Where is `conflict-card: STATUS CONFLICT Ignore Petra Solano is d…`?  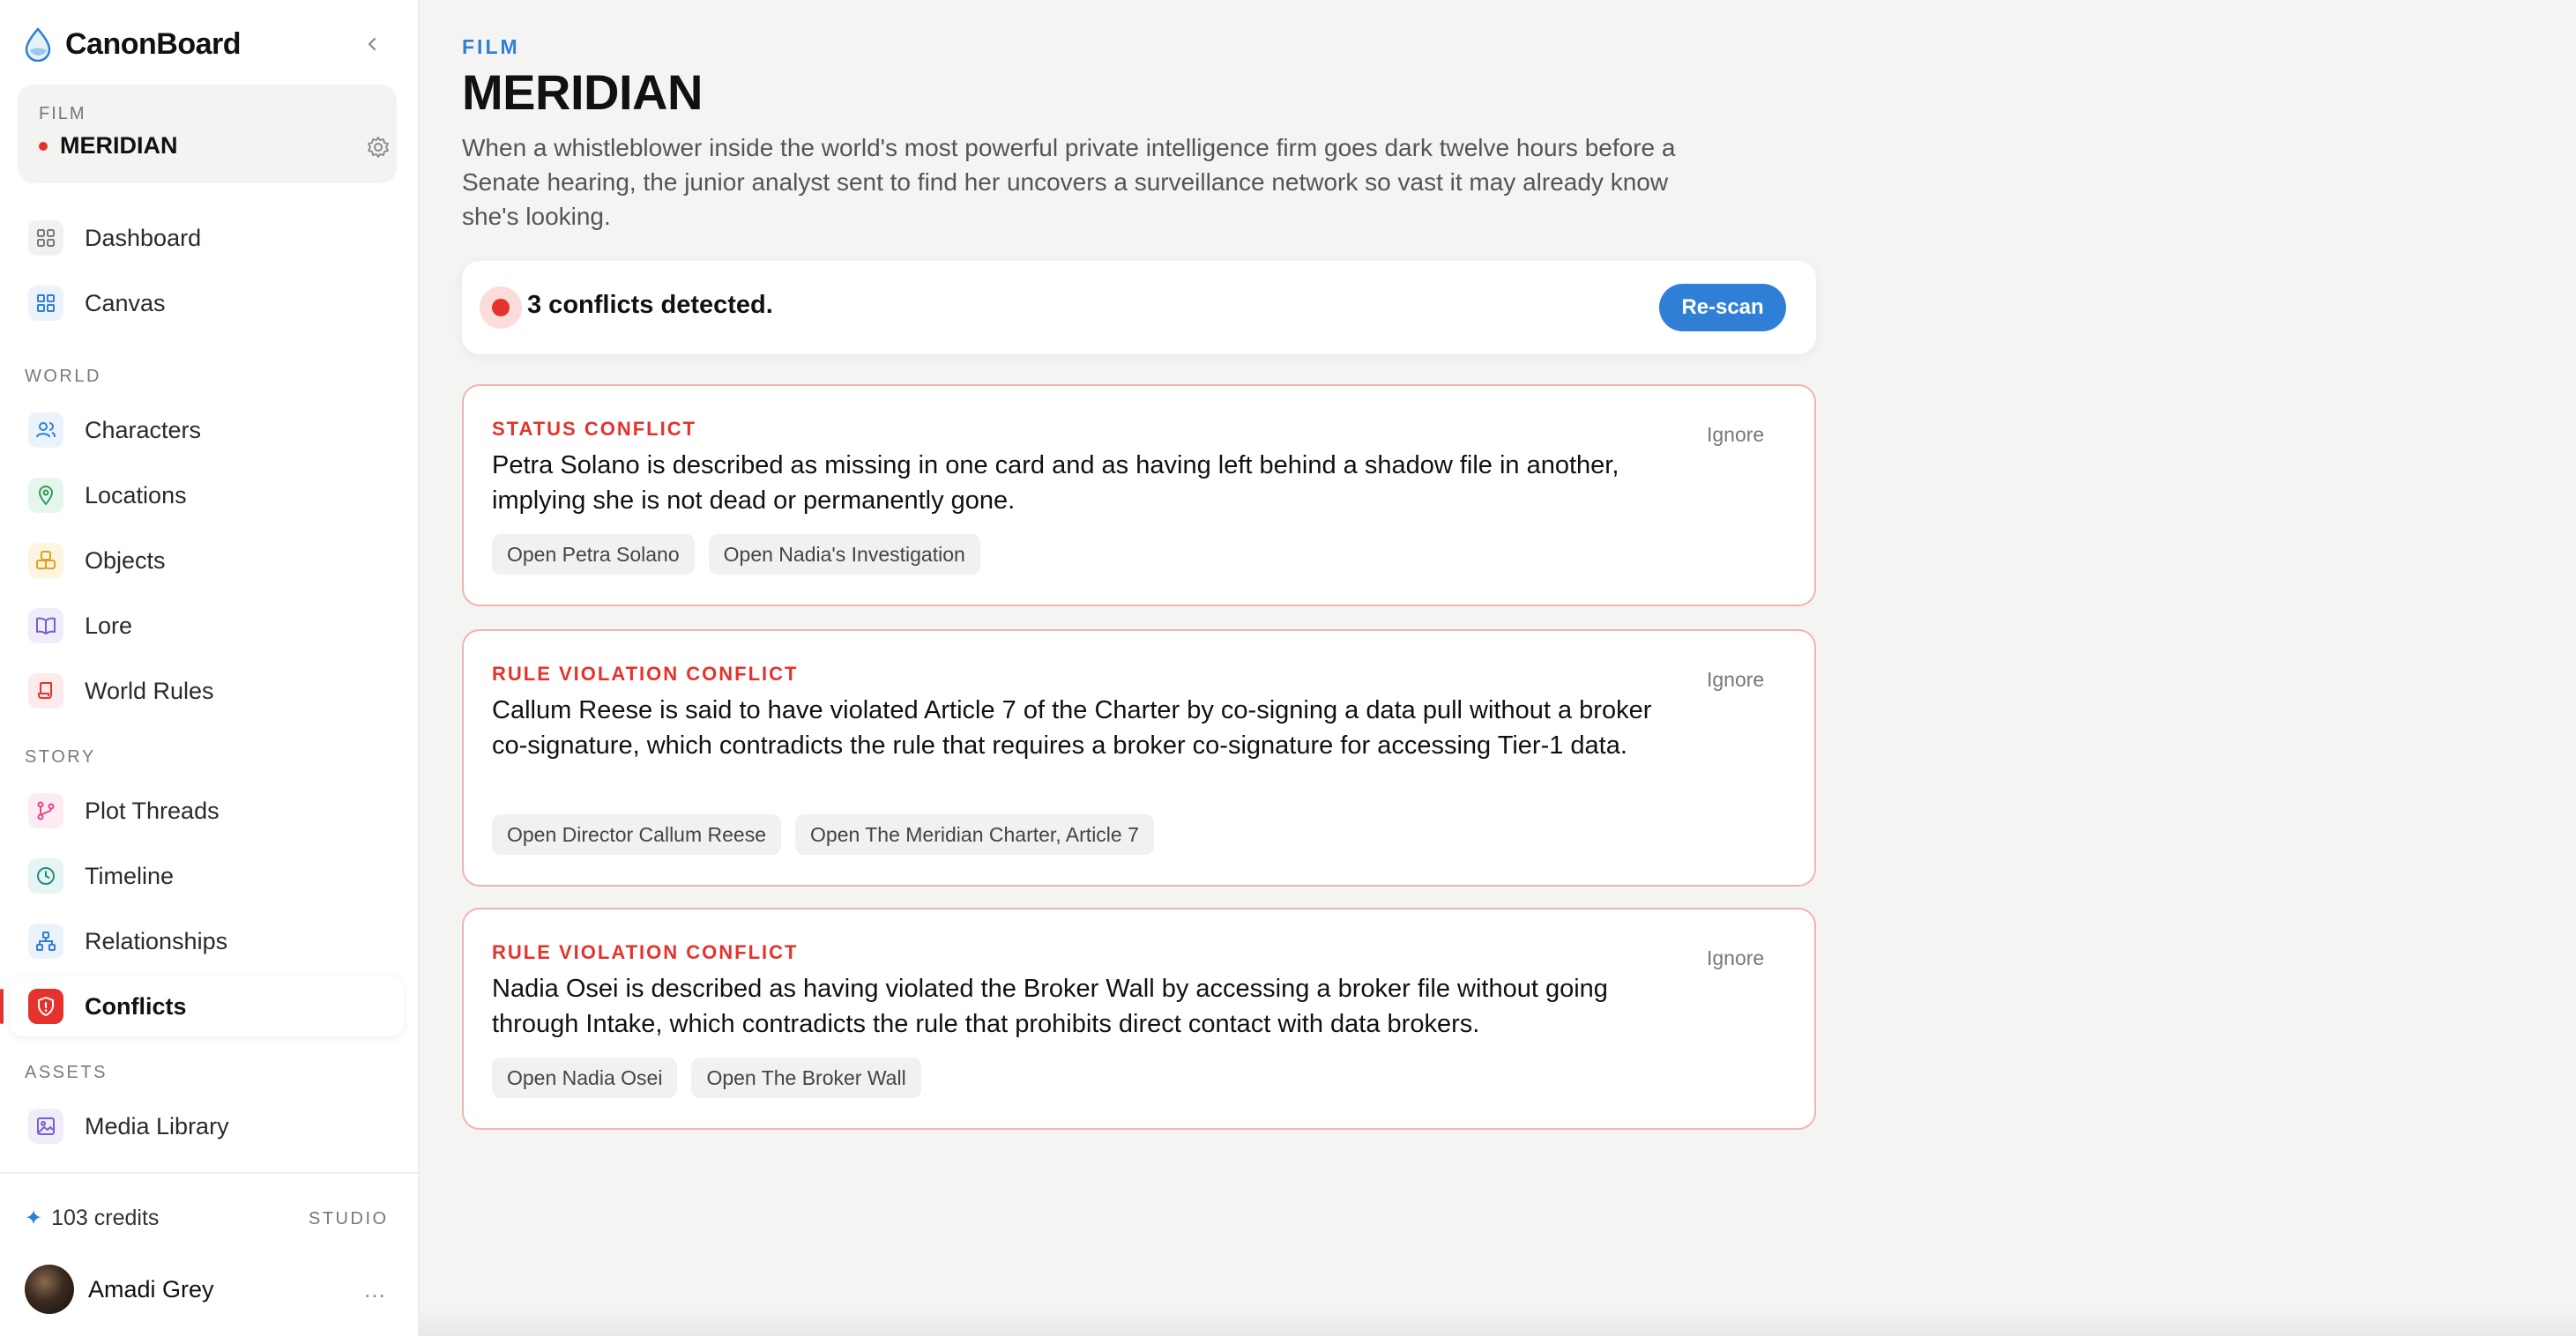
conflict-card: STATUS CONFLICT Ignore Petra Solano is d… is located at coordinates (1139, 495).